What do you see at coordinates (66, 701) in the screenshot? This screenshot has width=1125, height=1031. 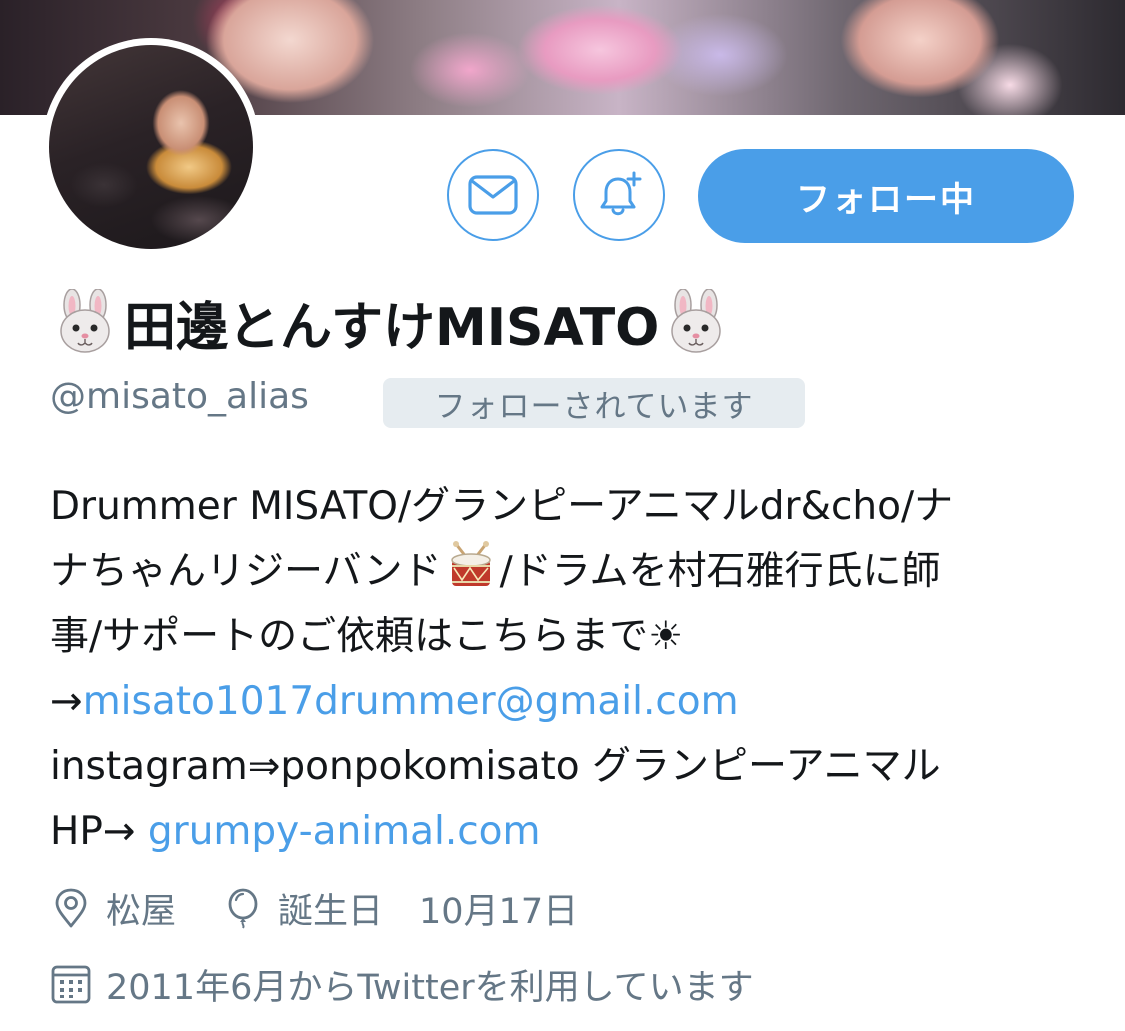 I see `bio-text: →` at bounding box center [66, 701].